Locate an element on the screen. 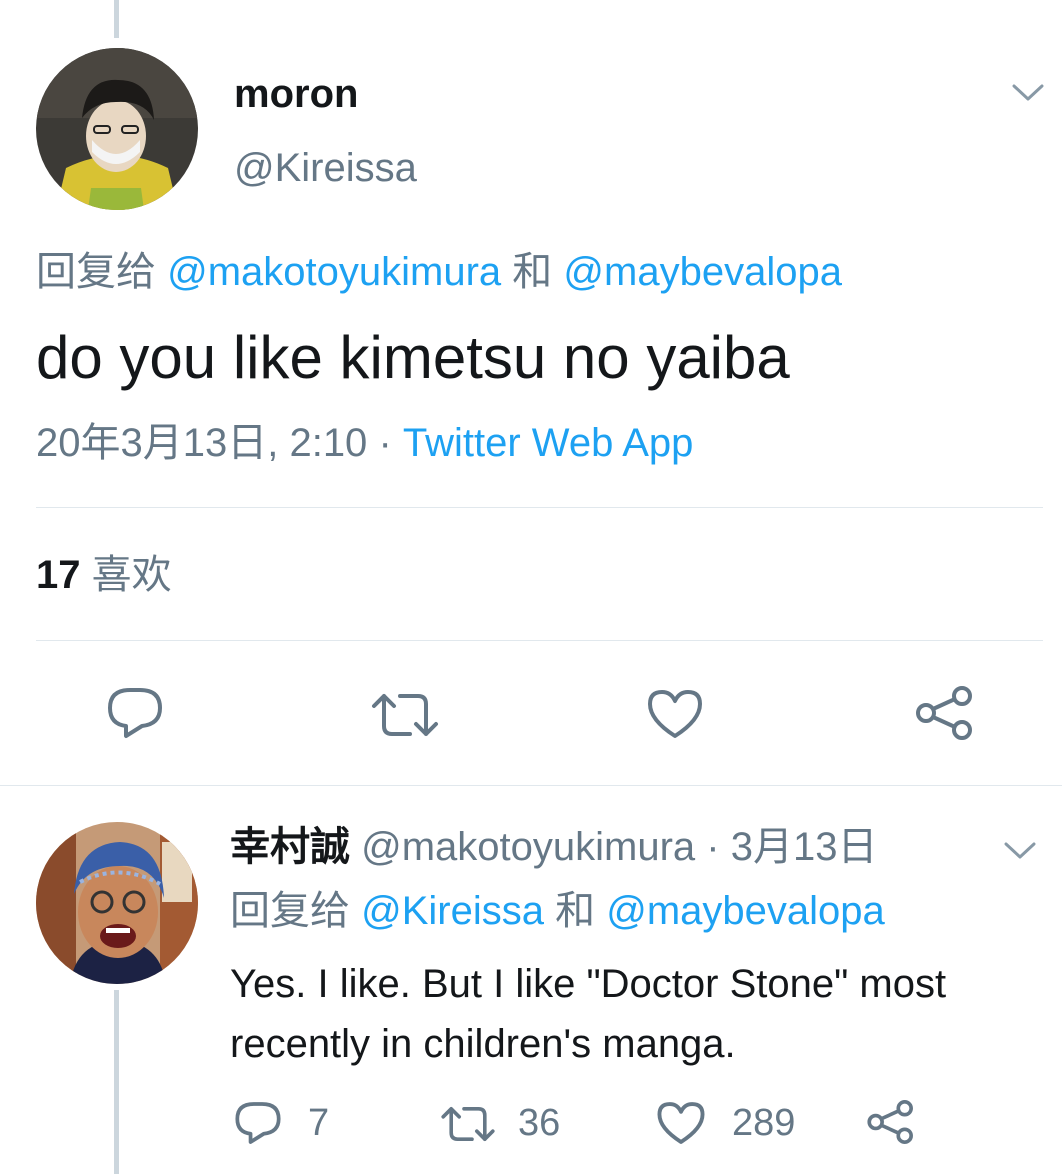 The height and width of the screenshot is (1174, 1062). reply-context: 回复给 @Kireissa 和 @maybevalopa is located at coordinates (557, 911).